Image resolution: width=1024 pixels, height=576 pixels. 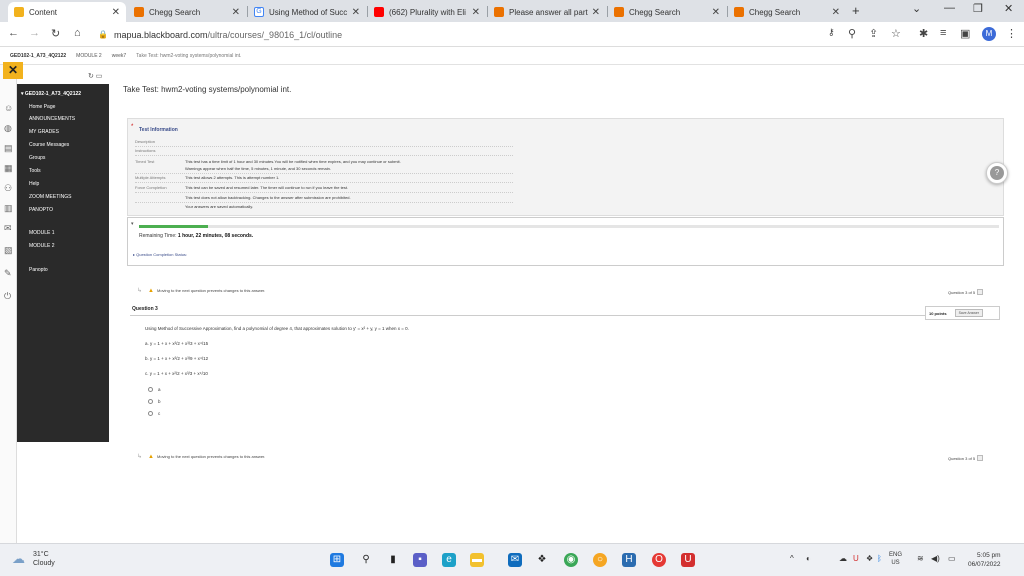 What do you see at coordinates (920, 558) in the screenshot?
I see `wifi-icon: ≋` at bounding box center [920, 558].